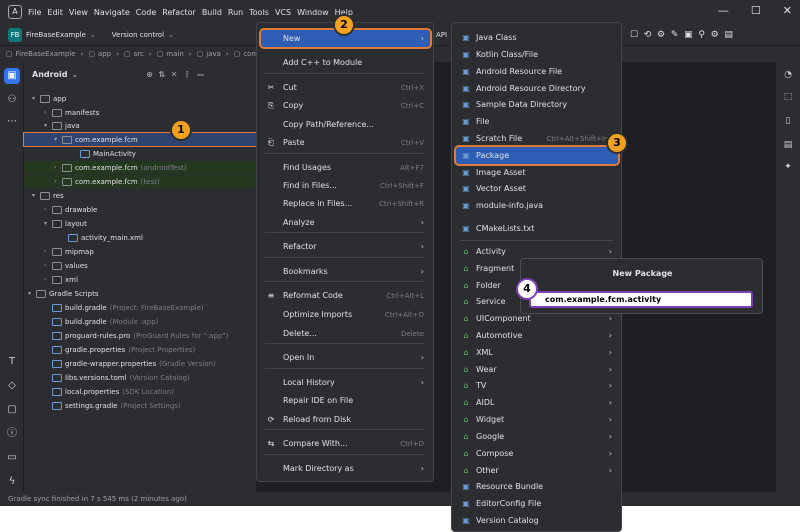 Image resolution: width=800 pixels, height=532 pixels. What do you see at coordinates (15, 34) in the screenshot?
I see `project-badge: FB` at bounding box center [15, 34].